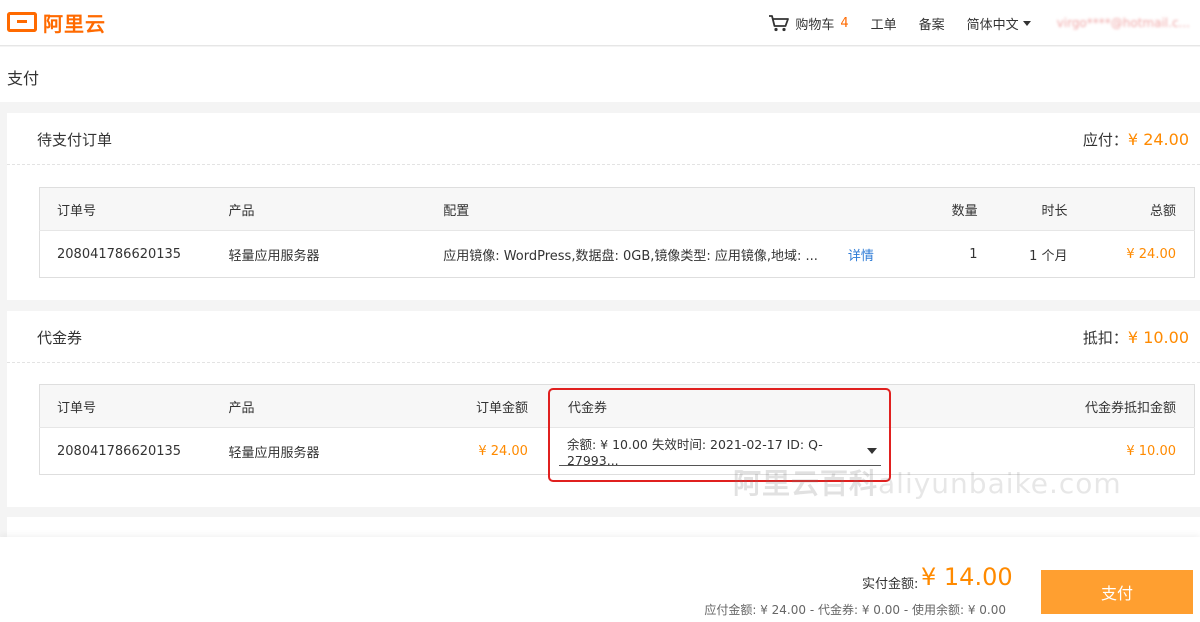  Describe the element at coordinates (1140, 209) in the screenshot. I see `col-total: 总额` at that location.